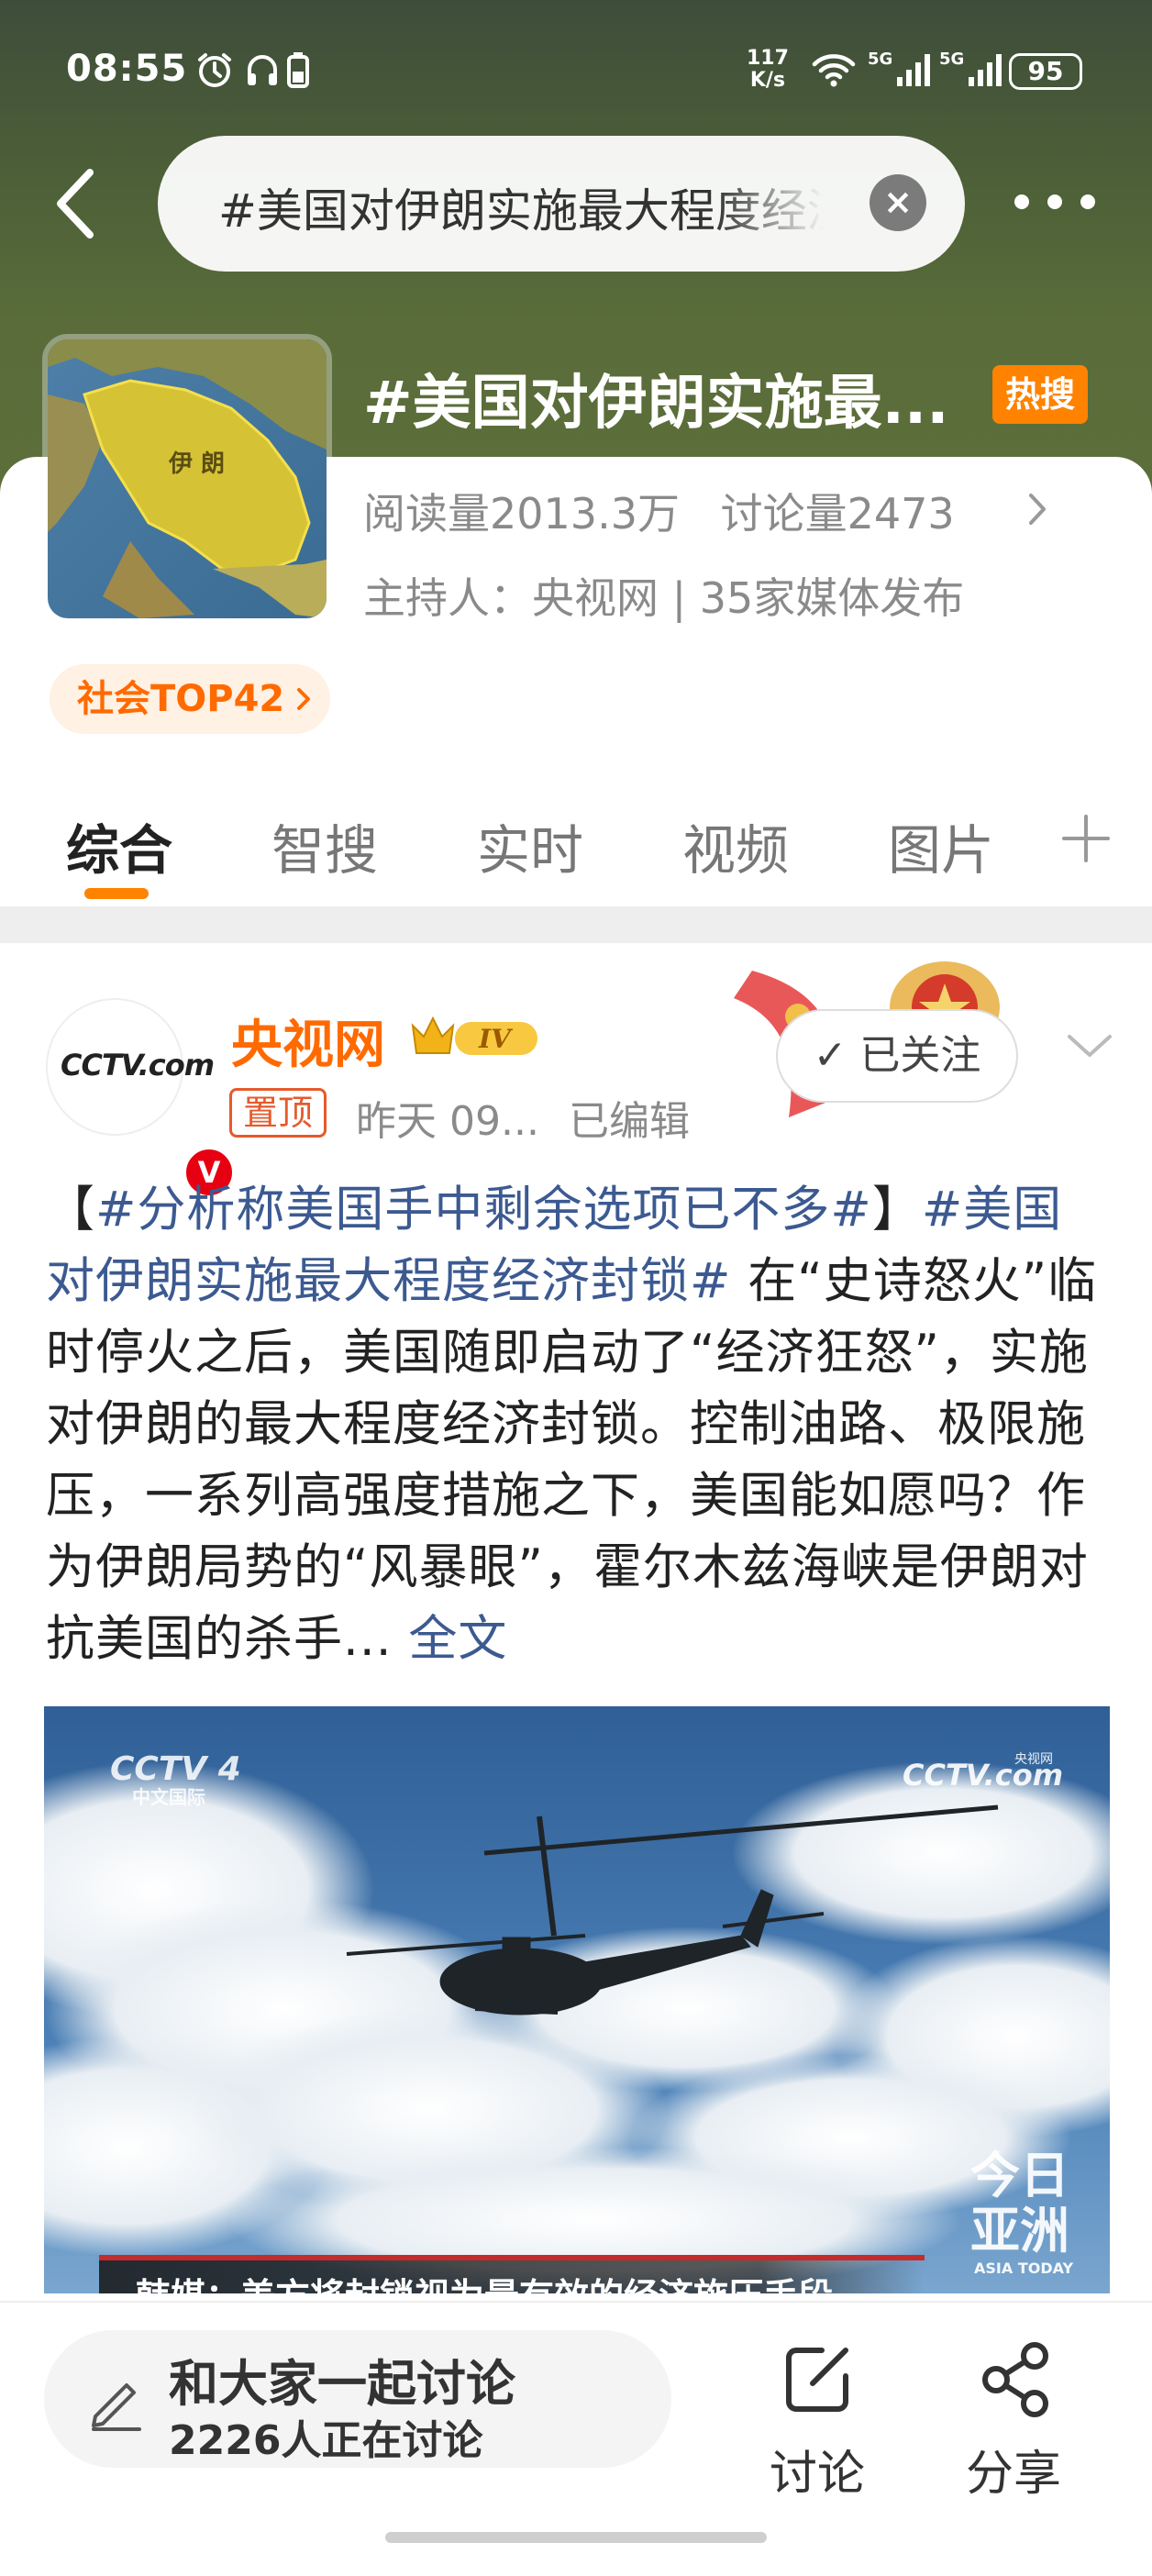  What do you see at coordinates (496, 1039) in the screenshot?
I see `member-level: IV` at bounding box center [496, 1039].